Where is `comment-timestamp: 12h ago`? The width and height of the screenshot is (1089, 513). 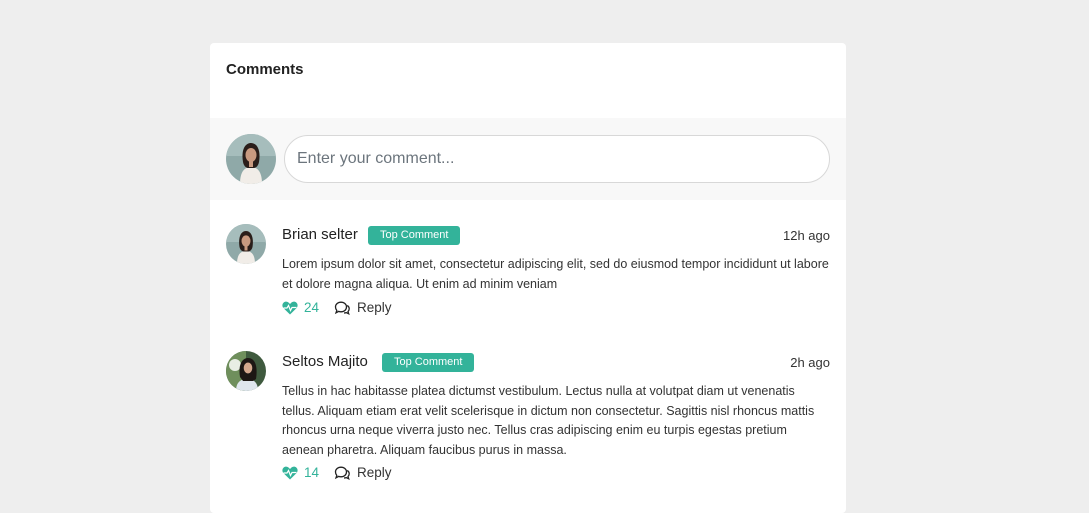 comment-timestamp: 12h ago is located at coordinates (806, 235).